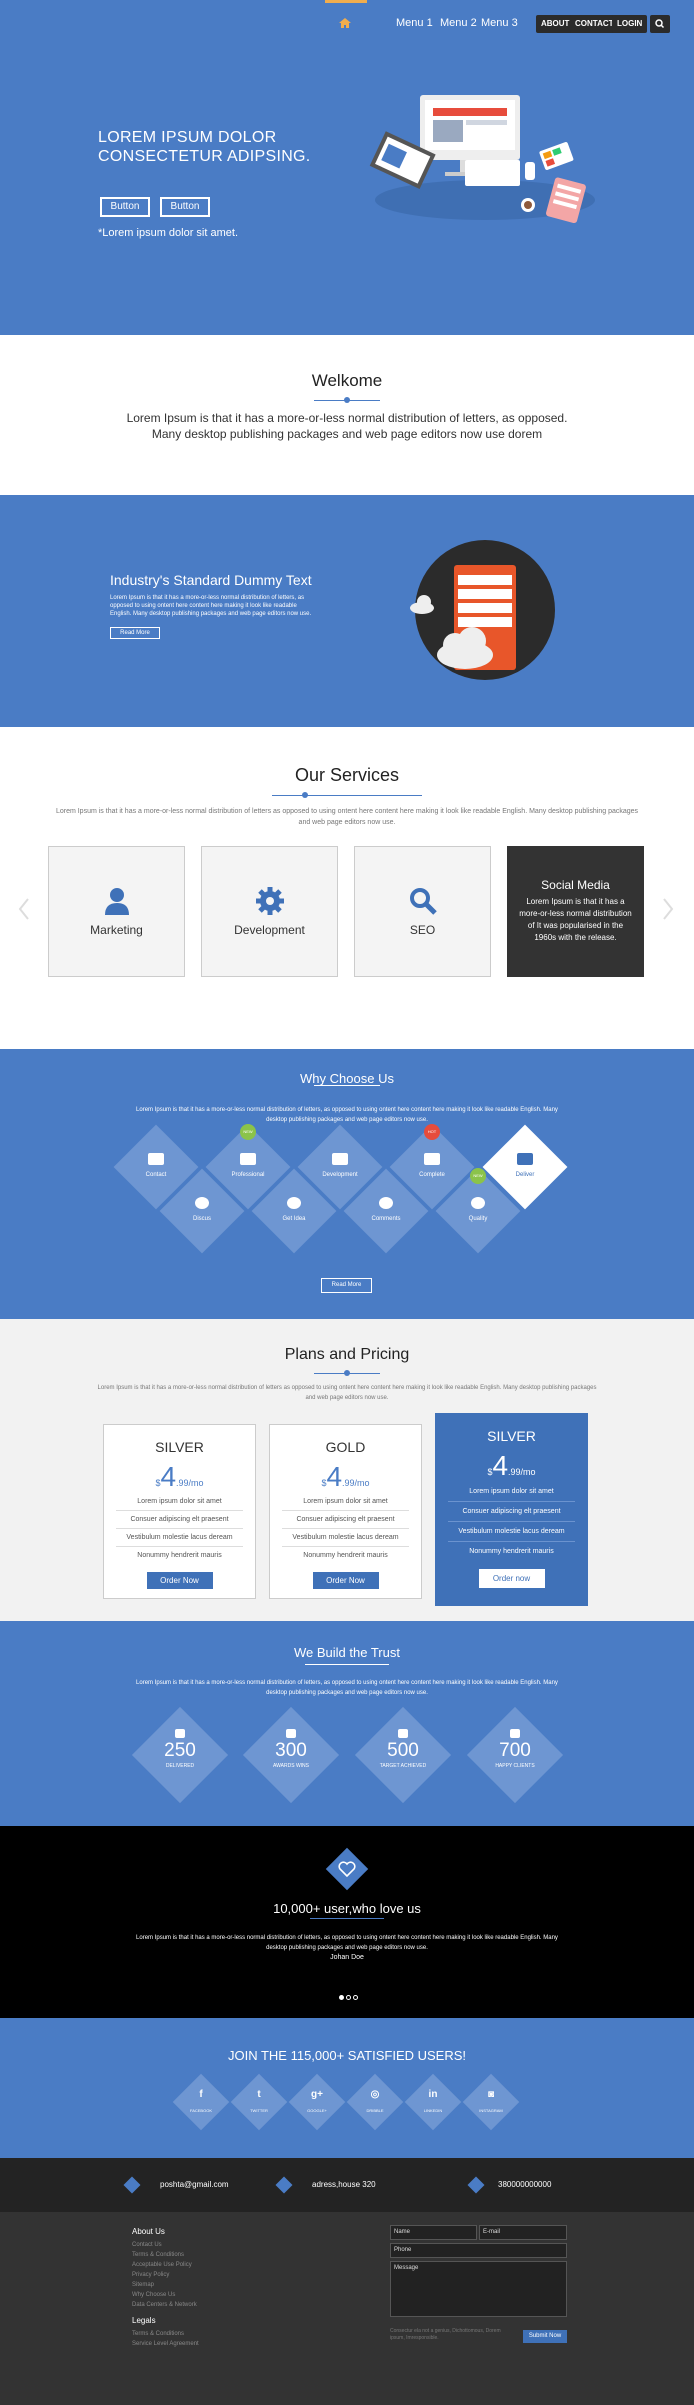 This screenshot has height=2405, width=694. Describe the element at coordinates (491, 2094) in the screenshot. I see `instagram-icon: ◙` at that location.